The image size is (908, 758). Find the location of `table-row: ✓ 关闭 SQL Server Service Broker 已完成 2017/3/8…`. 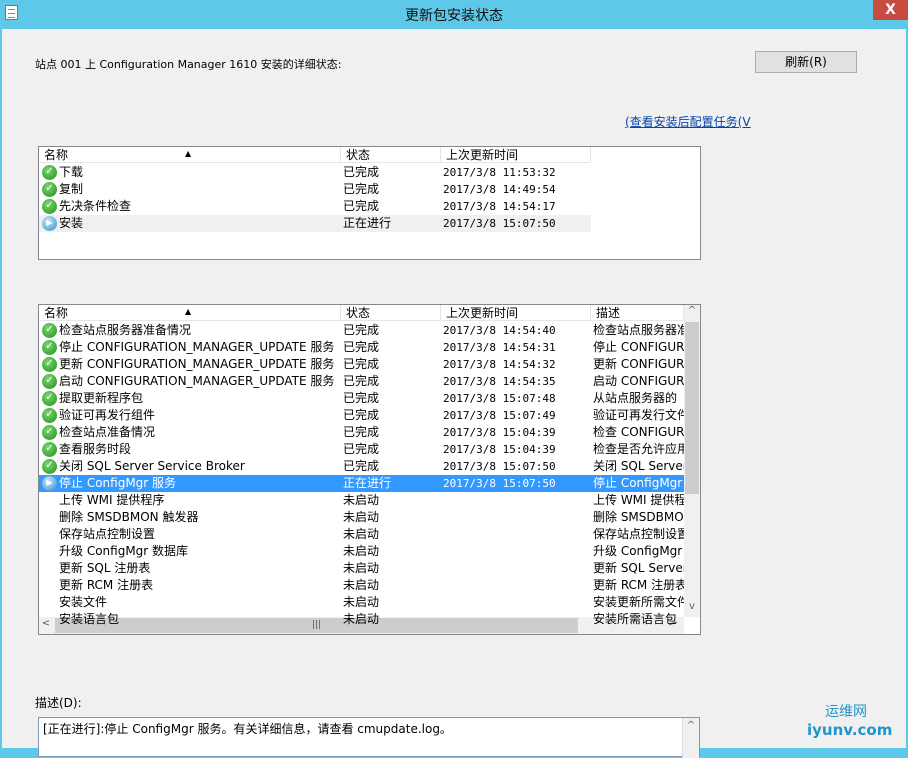

table-row: ✓ 关闭 SQL Server Service Broker 已完成 2017/3/8… is located at coordinates (361, 466).